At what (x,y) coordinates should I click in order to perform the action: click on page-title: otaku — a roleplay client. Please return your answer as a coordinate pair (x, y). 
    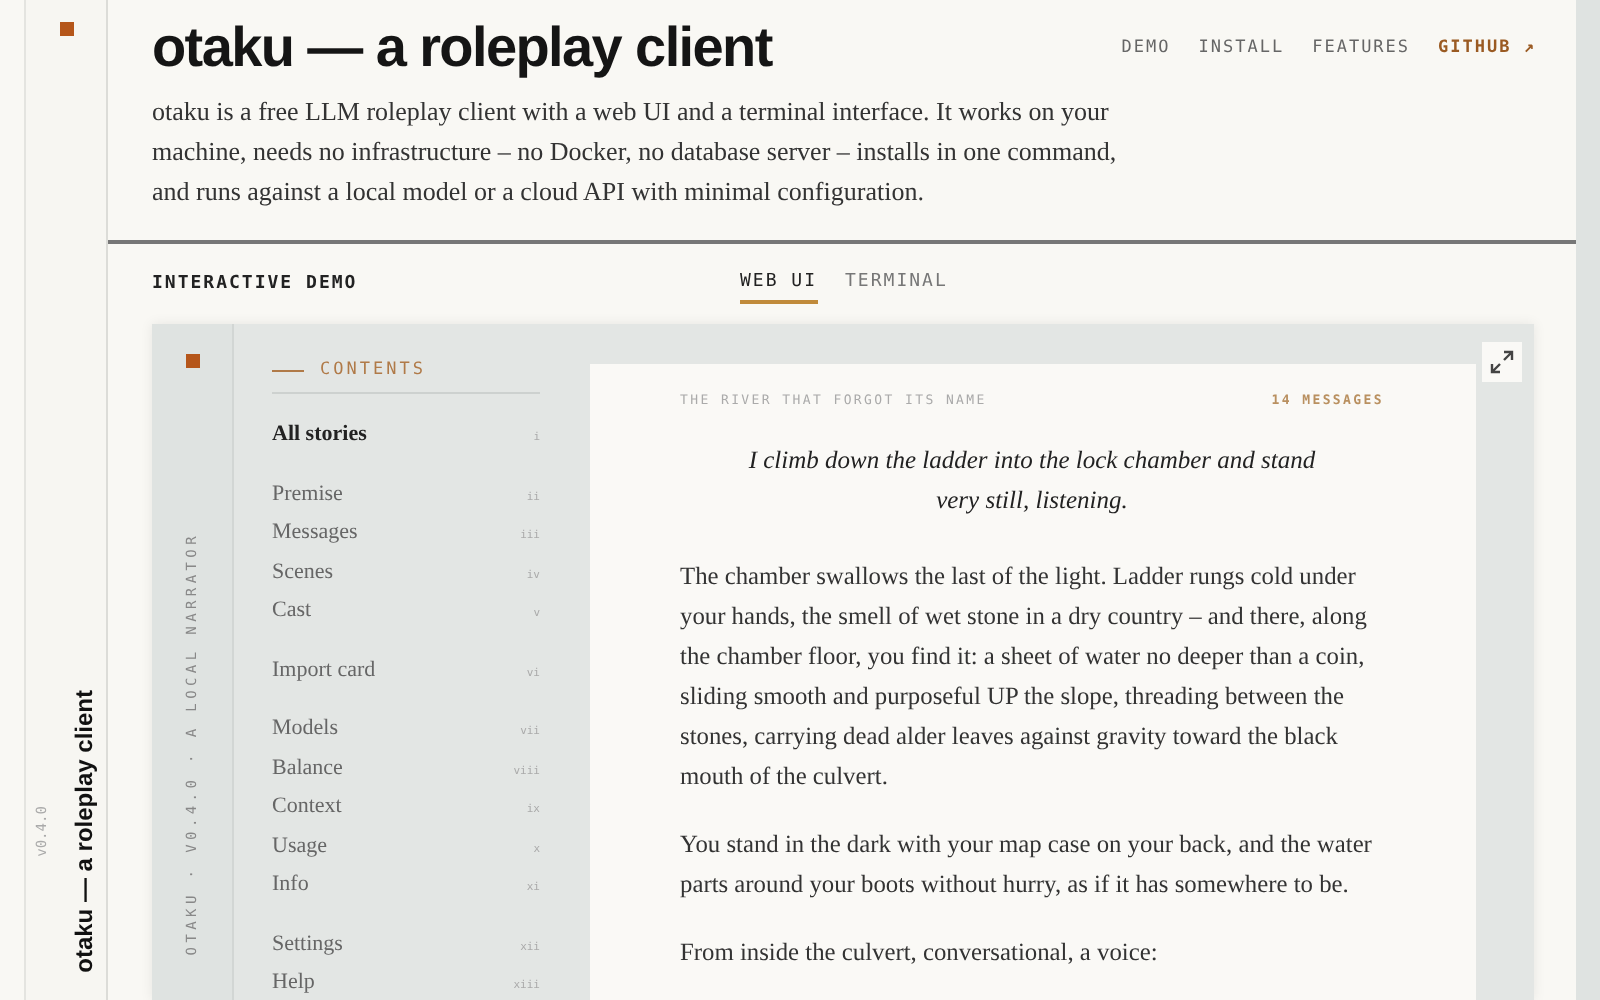
    Looking at the image, I should click on (462, 48).